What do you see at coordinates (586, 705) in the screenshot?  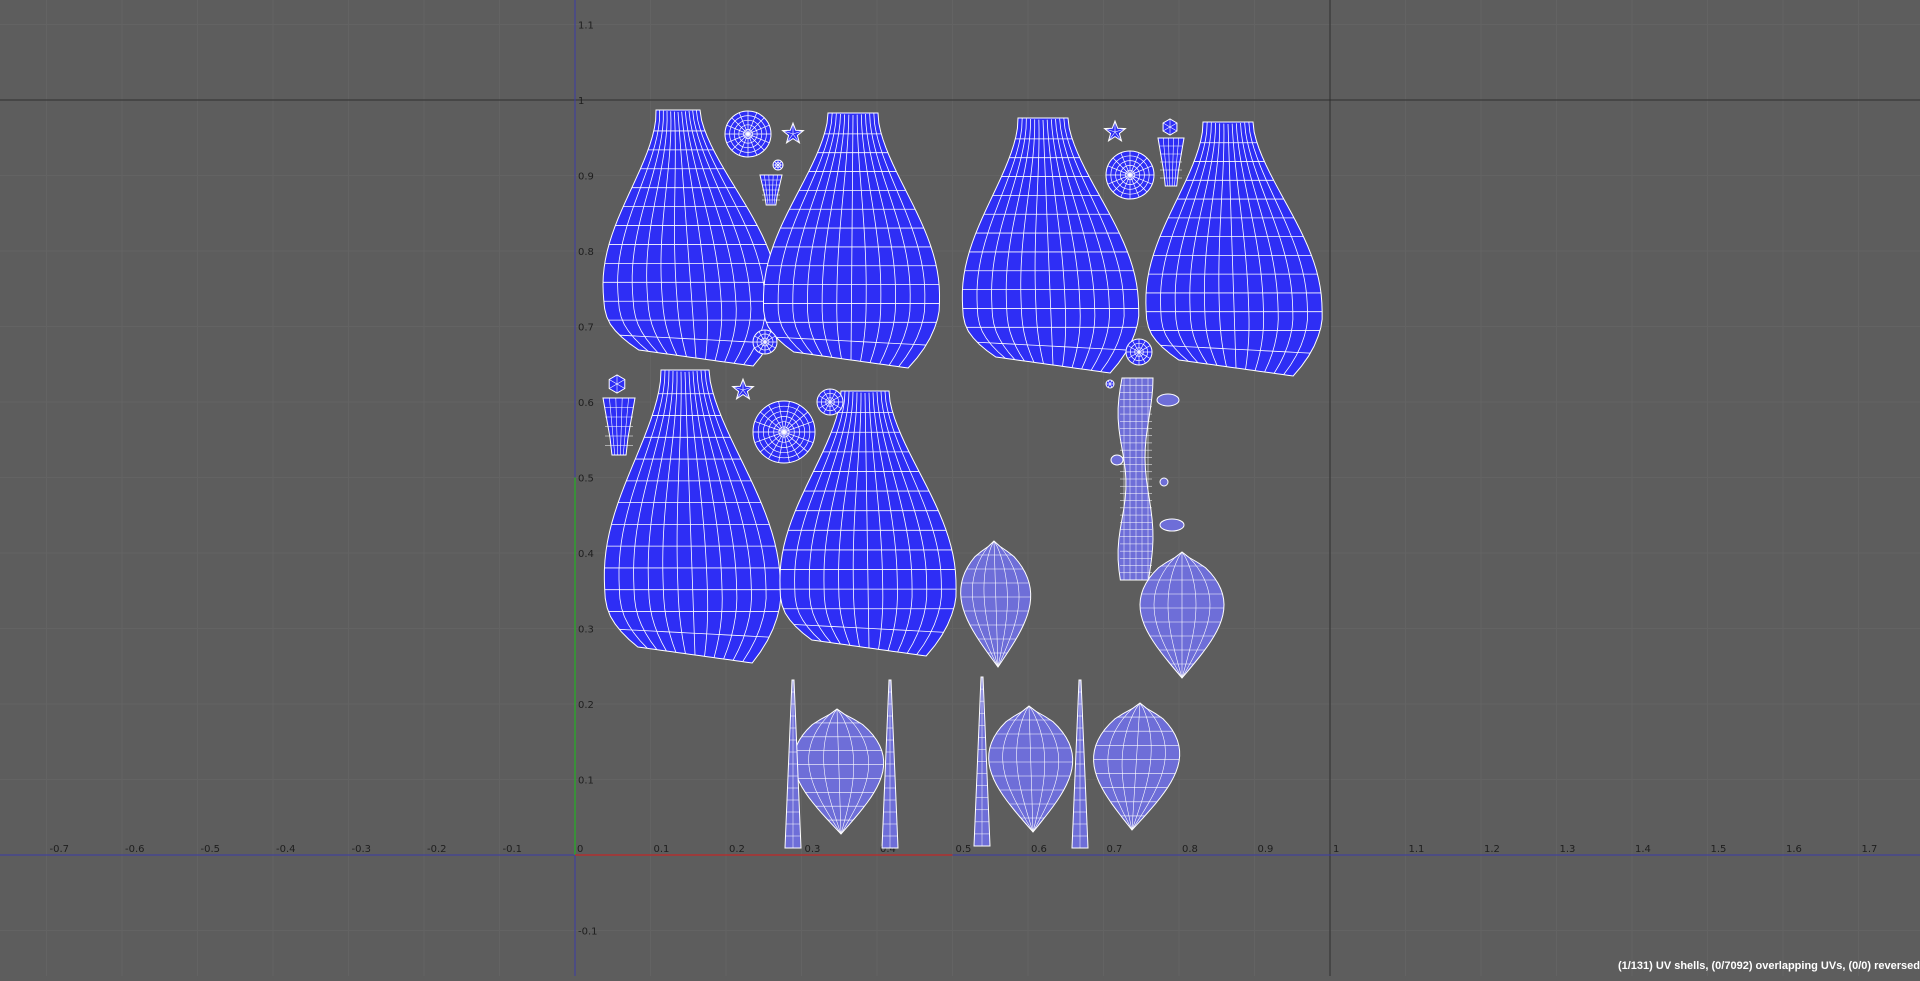 I see `v-tick-label: 0.2` at bounding box center [586, 705].